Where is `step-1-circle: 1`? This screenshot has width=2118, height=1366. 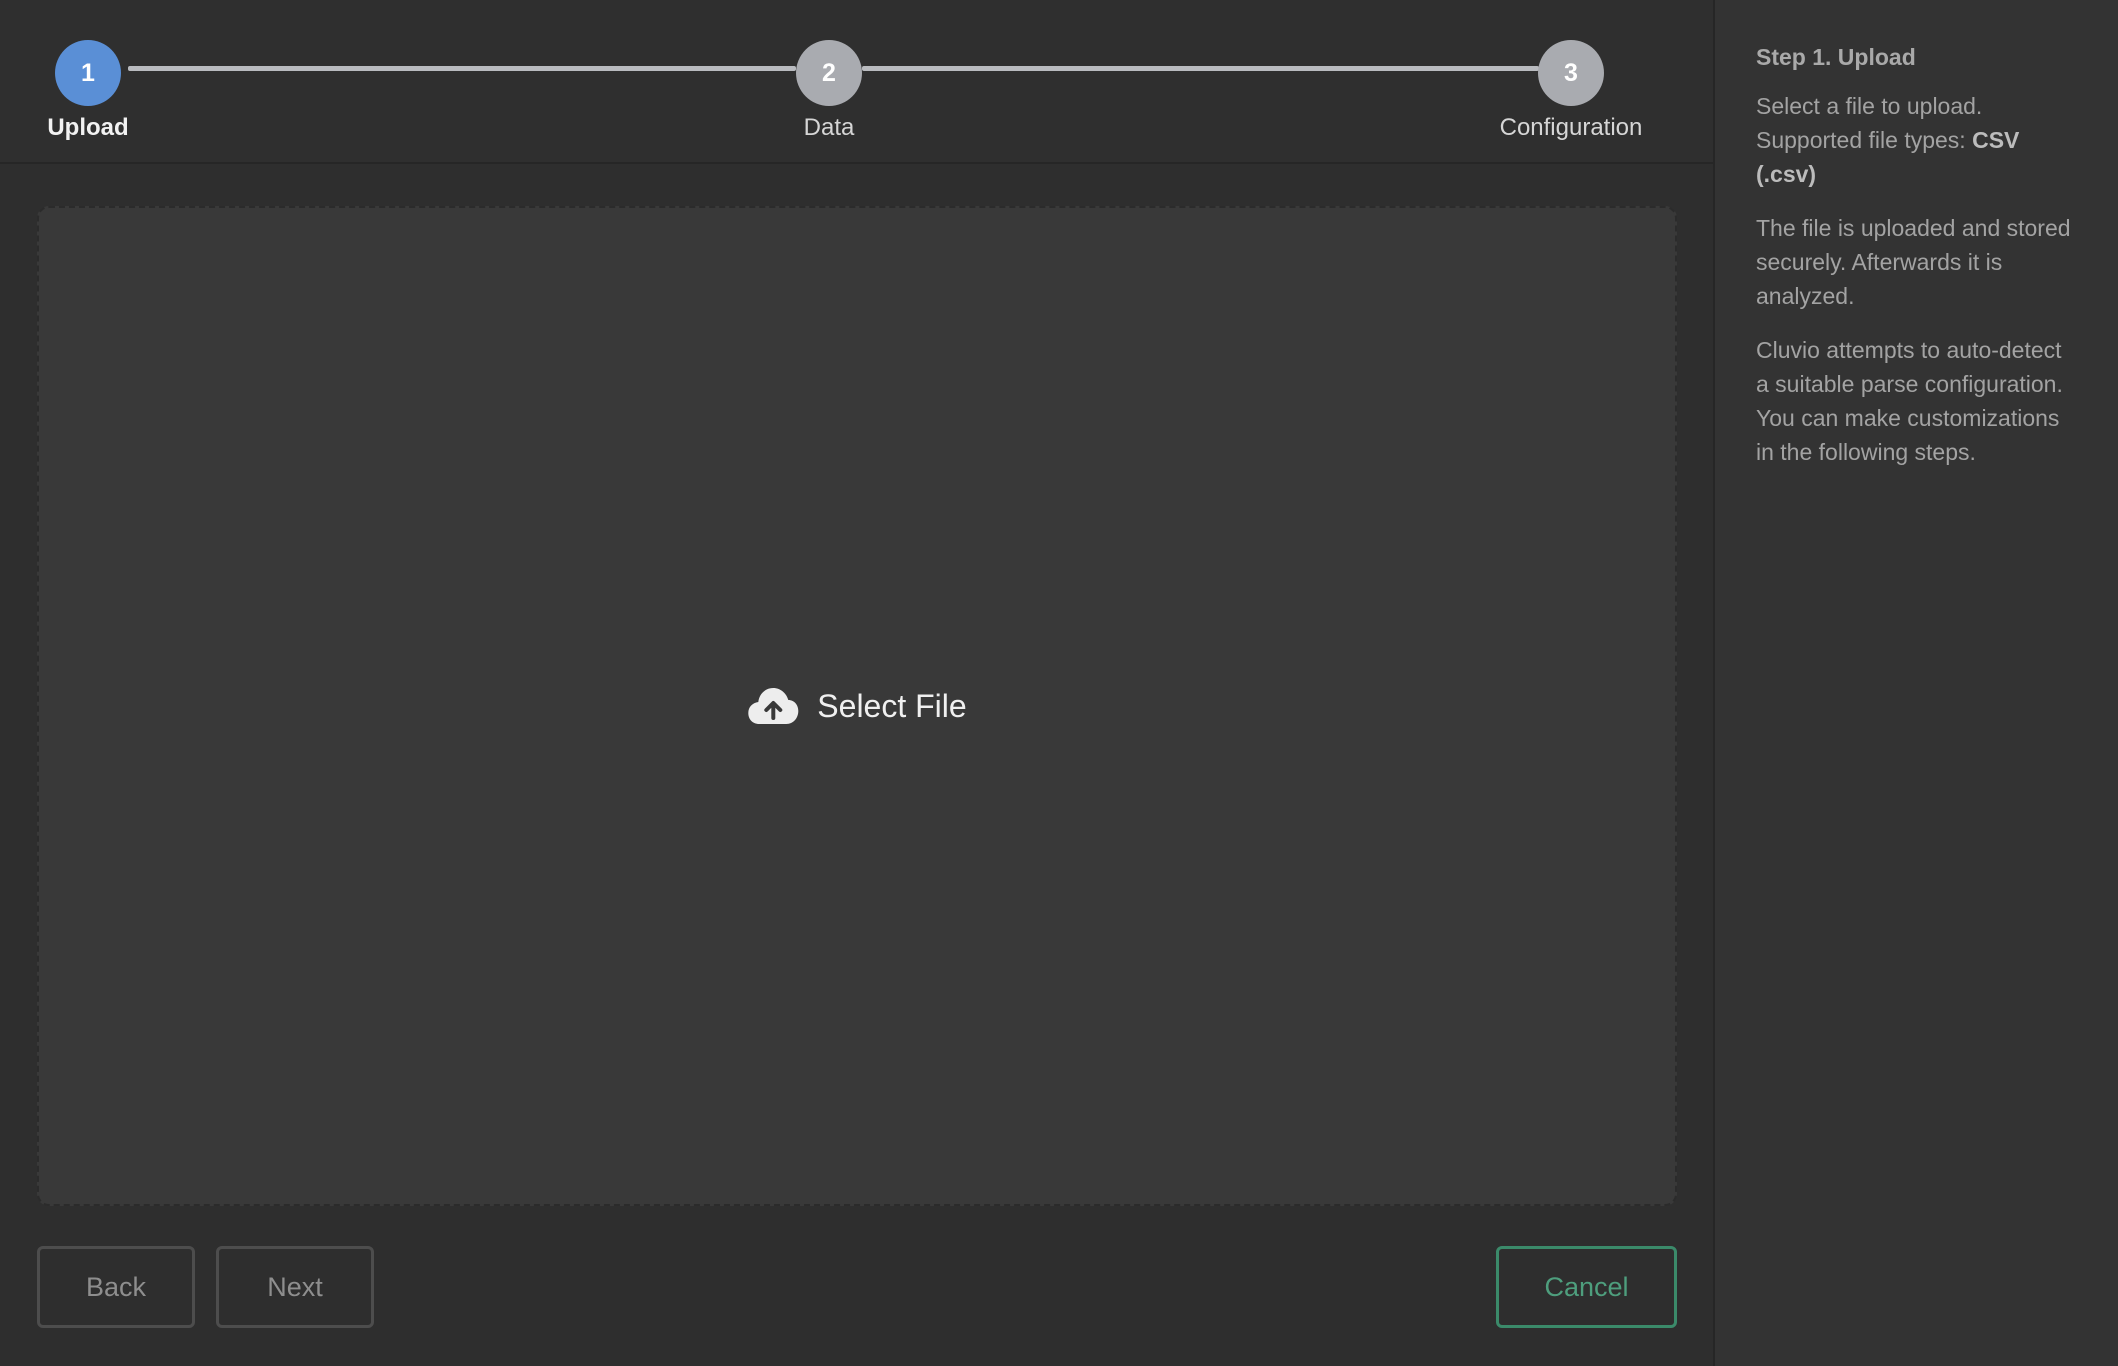
step-1-circle: 1 is located at coordinates (88, 73).